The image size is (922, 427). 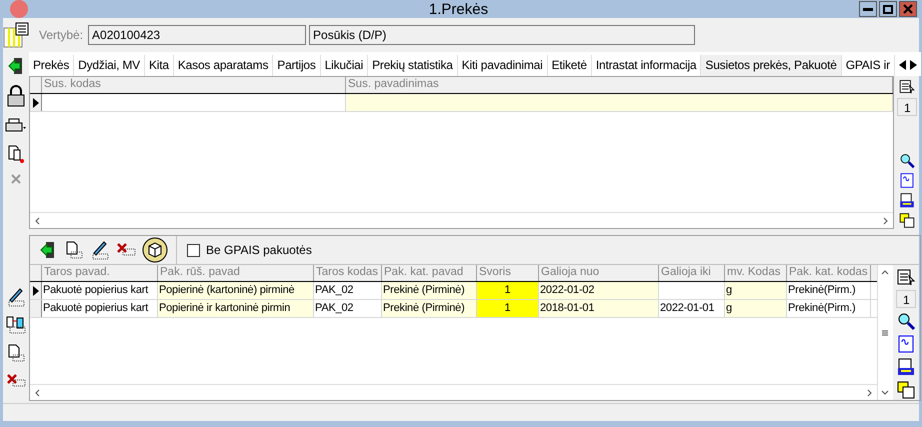 What do you see at coordinates (906, 367) in the screenshot?
I see `save-icon` at bounding box center [906, 367].